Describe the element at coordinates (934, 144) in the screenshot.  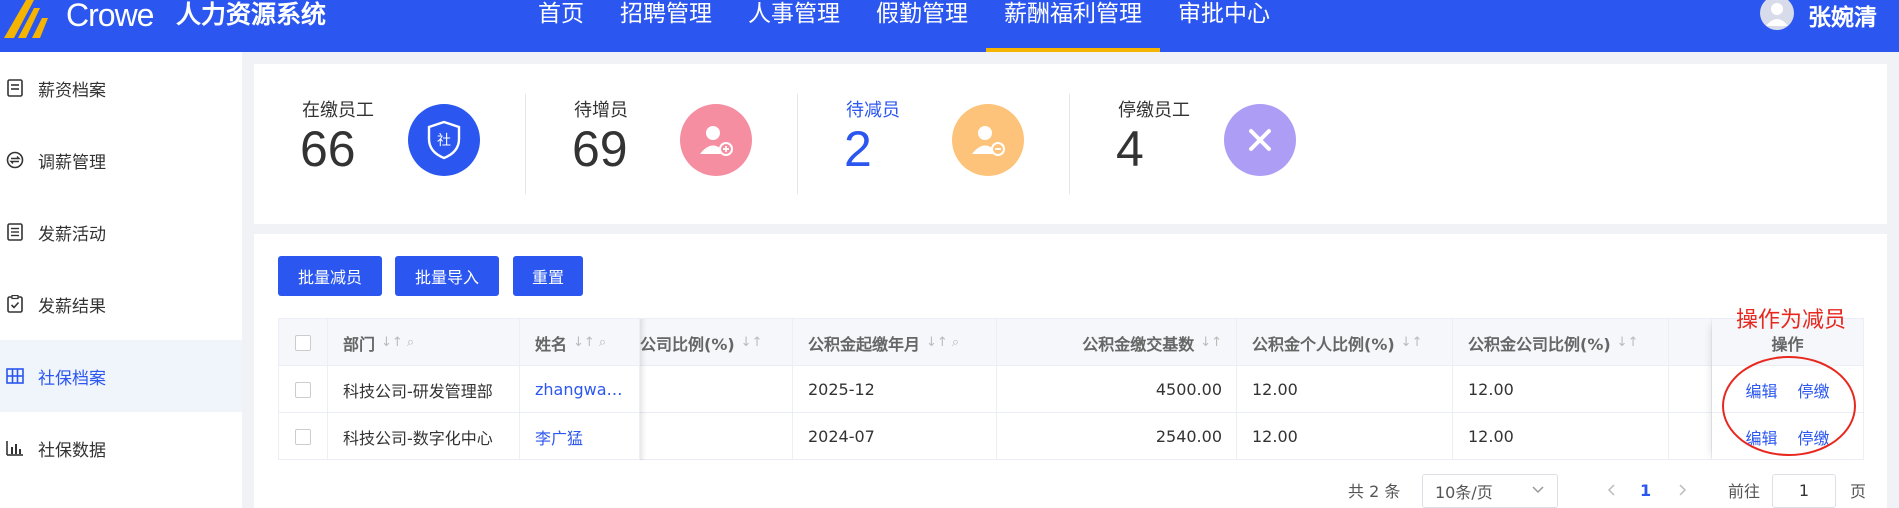
I see `stat-pending-reduce: 待减员 2` at that location.